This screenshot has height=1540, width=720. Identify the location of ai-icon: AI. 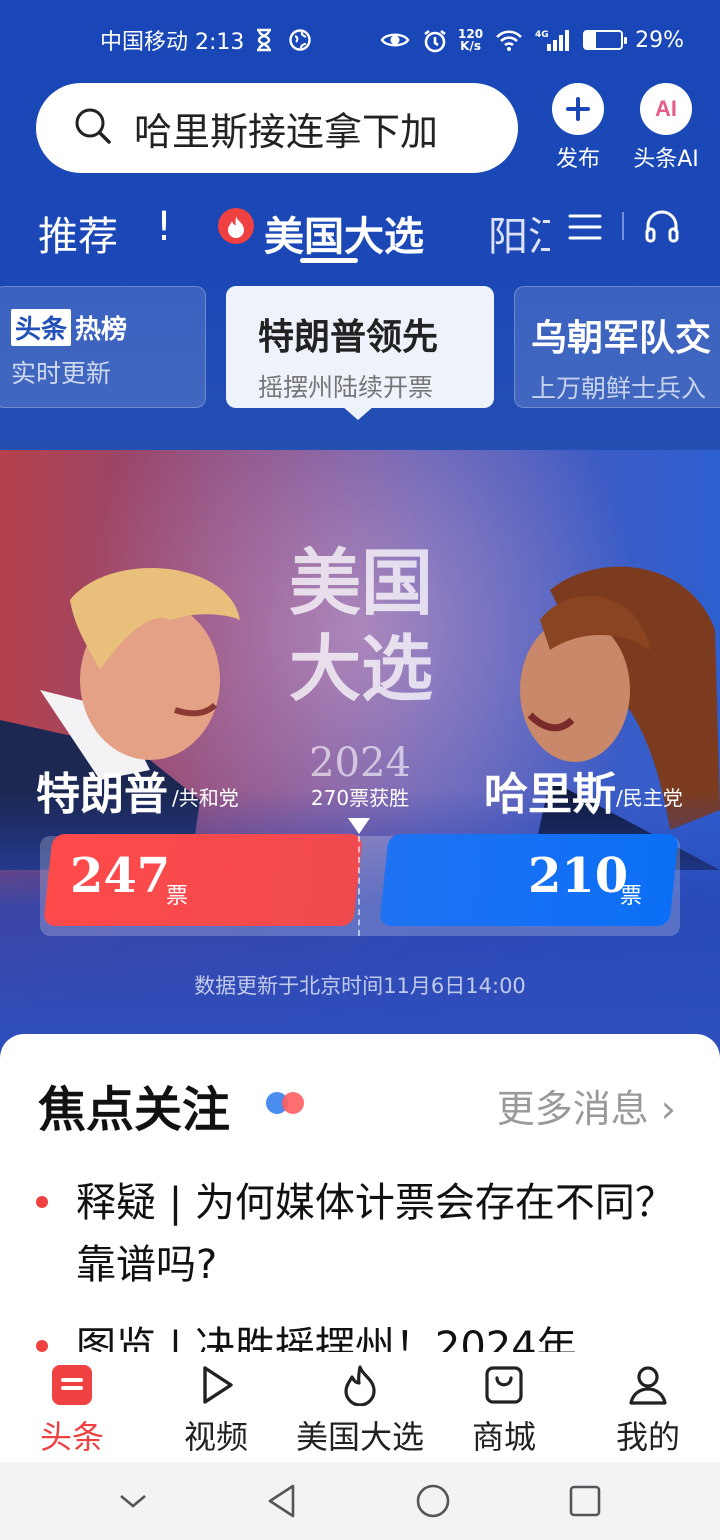
(666, 109).